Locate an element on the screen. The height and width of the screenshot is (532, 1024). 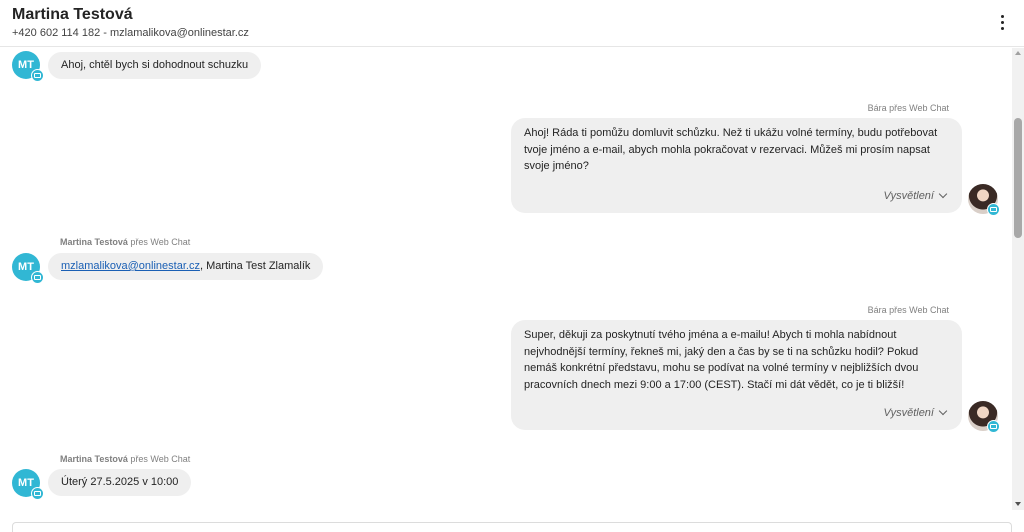
message-bubble-incoming: Ahoj, chtěl bych si dohodnout schuzku is located at coordinates (155, 65).